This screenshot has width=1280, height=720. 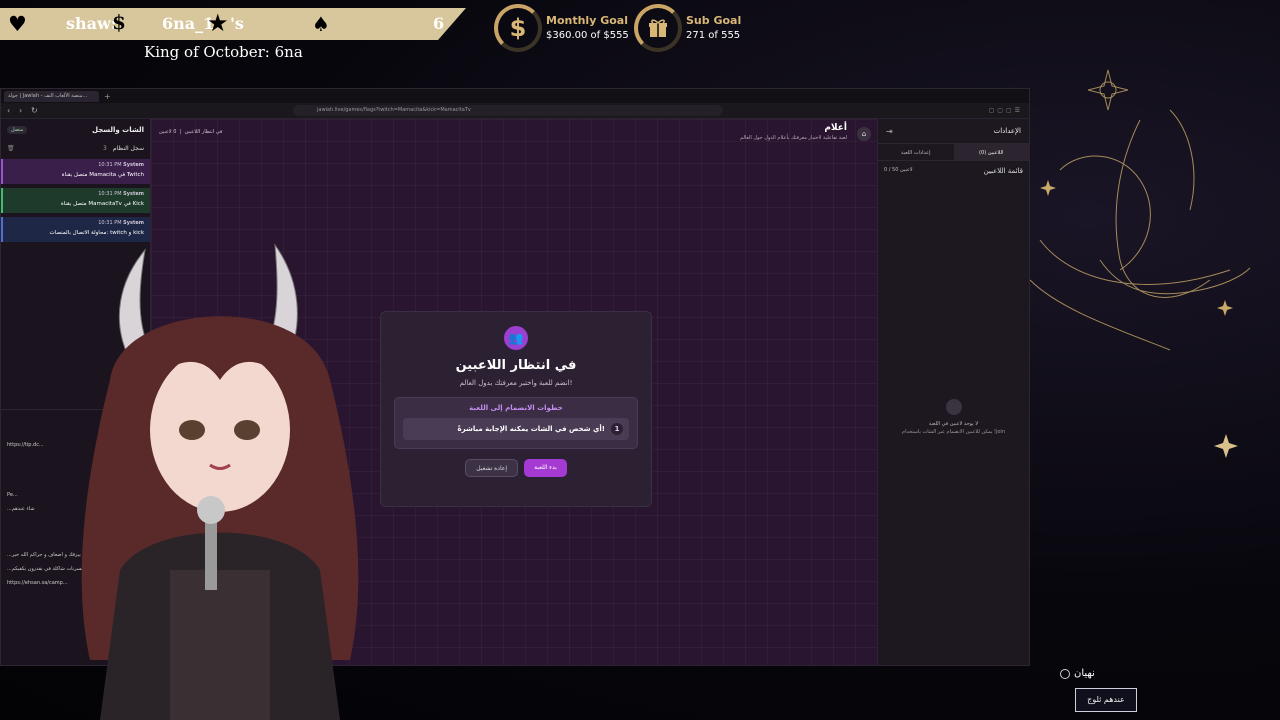 I want to click on home-button: ⌂, so click(x=864, y=134).